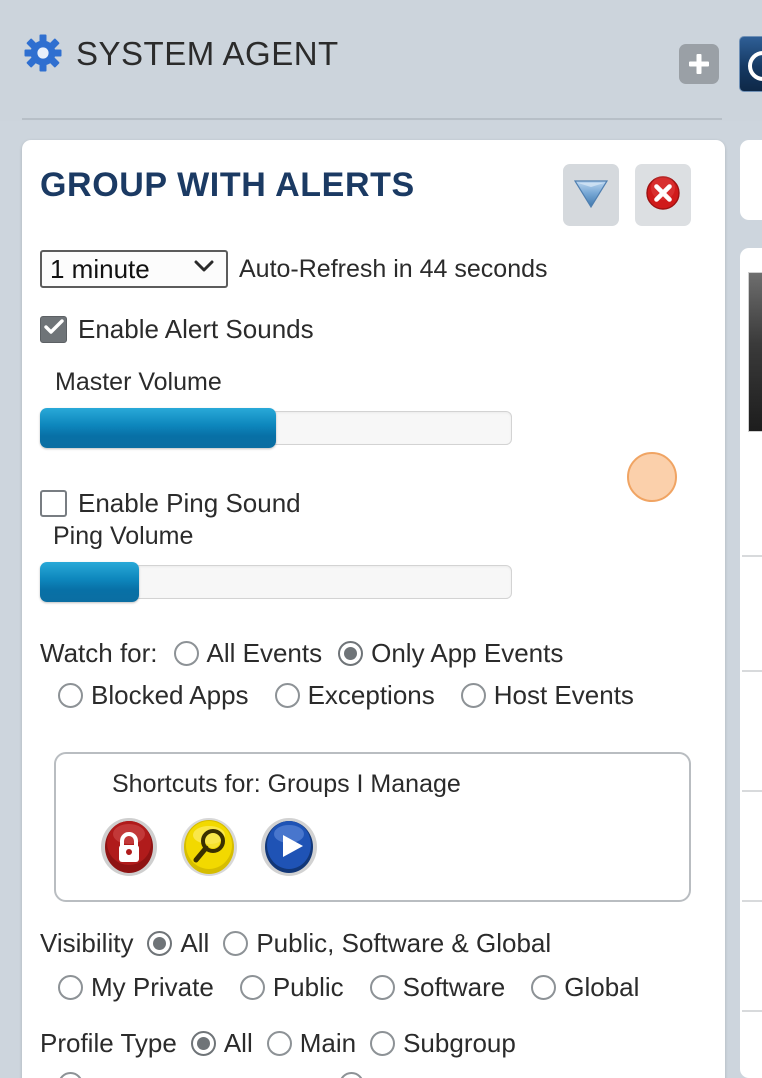  What do you see at coordinates (53, 503) in the screenshot?
I see `enable-ping-sound-checkbox` at bounding box center [53, 503].